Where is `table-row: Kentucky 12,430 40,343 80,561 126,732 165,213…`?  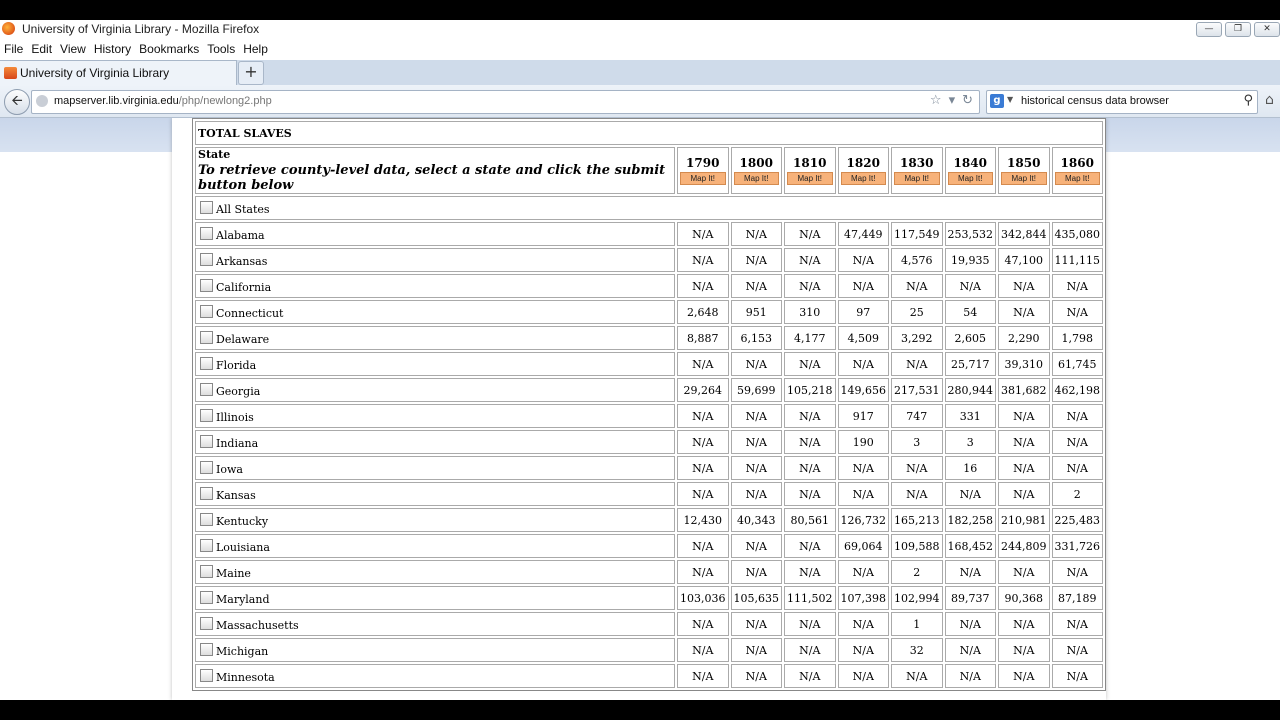
table-row: Kentucky 12,430 40,343 80,561 126,732 165,213… is located at coordinates (649, 520).